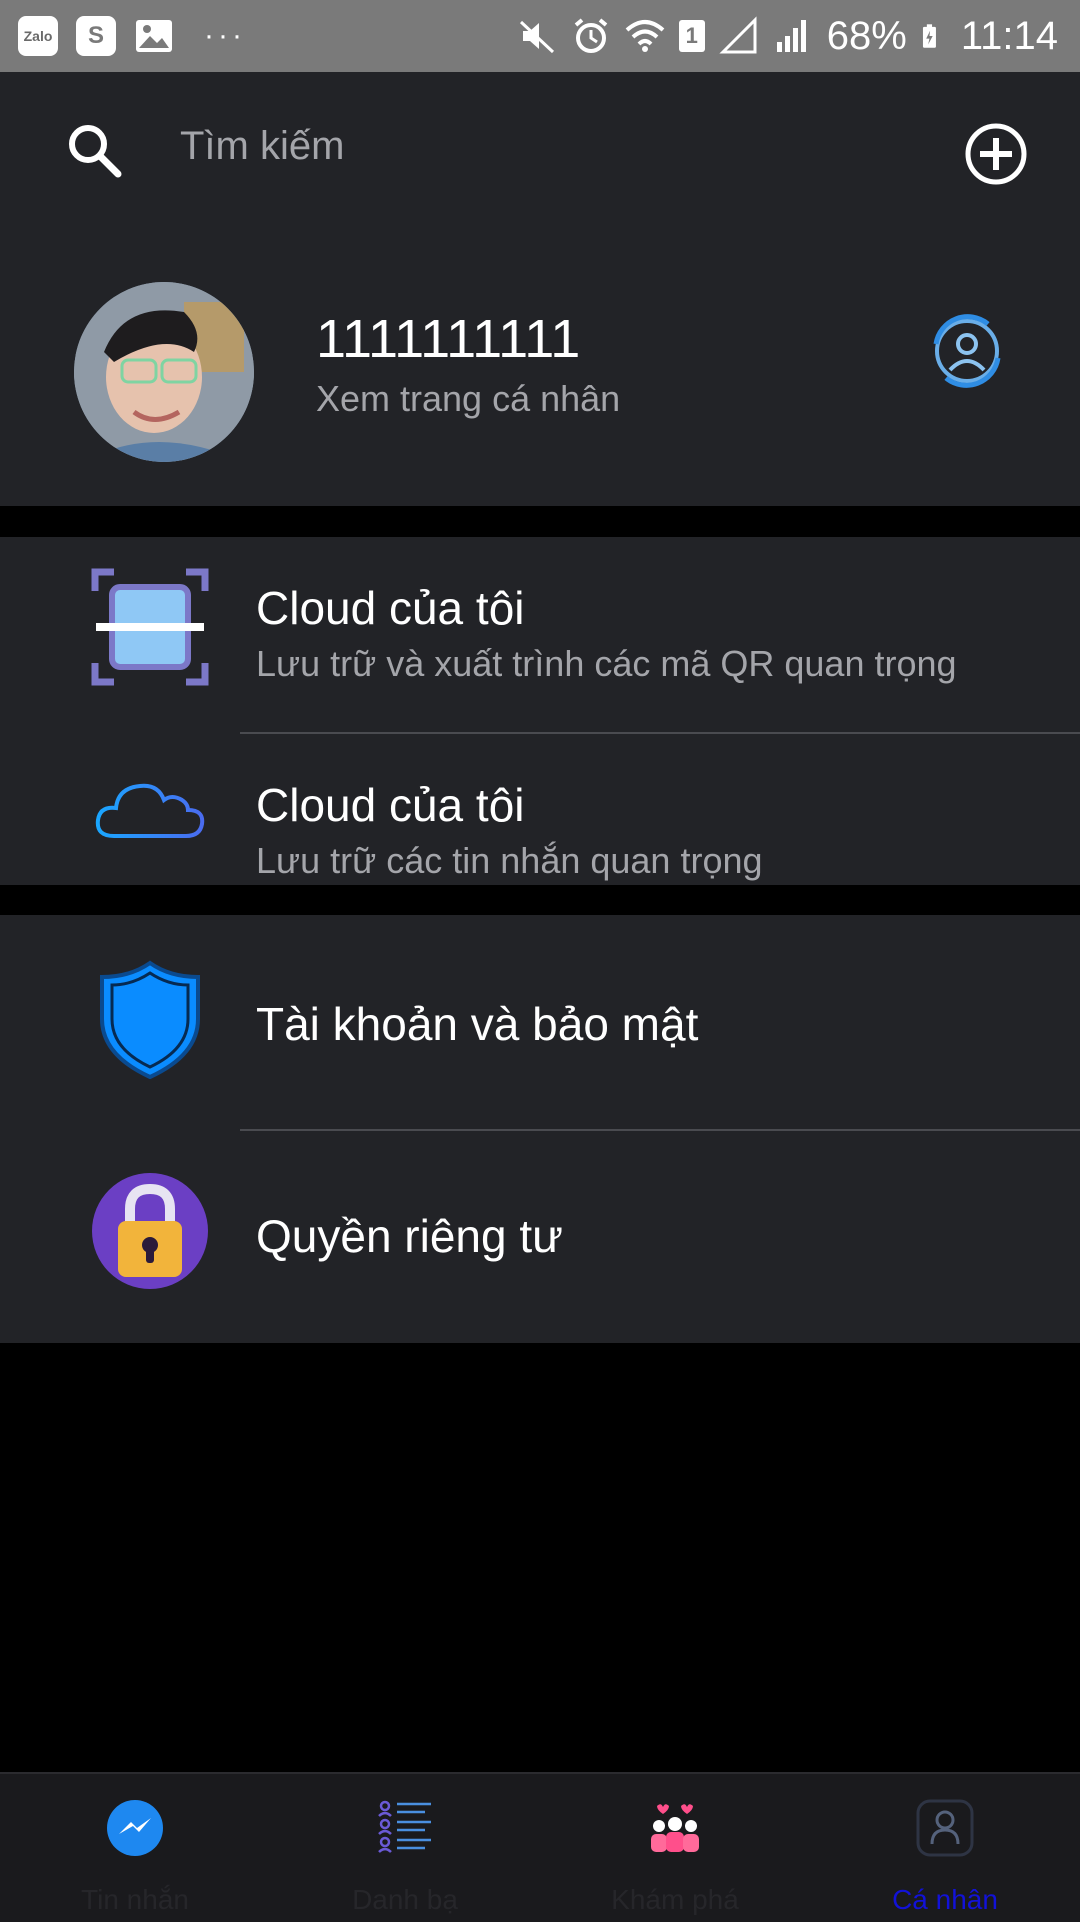 Image resolution: width=1080 pixels, height=1922 pixels. What do you see at coordinates (409, 1236) in the screenshot?
I see `menu-item-title: Quyền riêng tư` at bounding box center [409, 1236].